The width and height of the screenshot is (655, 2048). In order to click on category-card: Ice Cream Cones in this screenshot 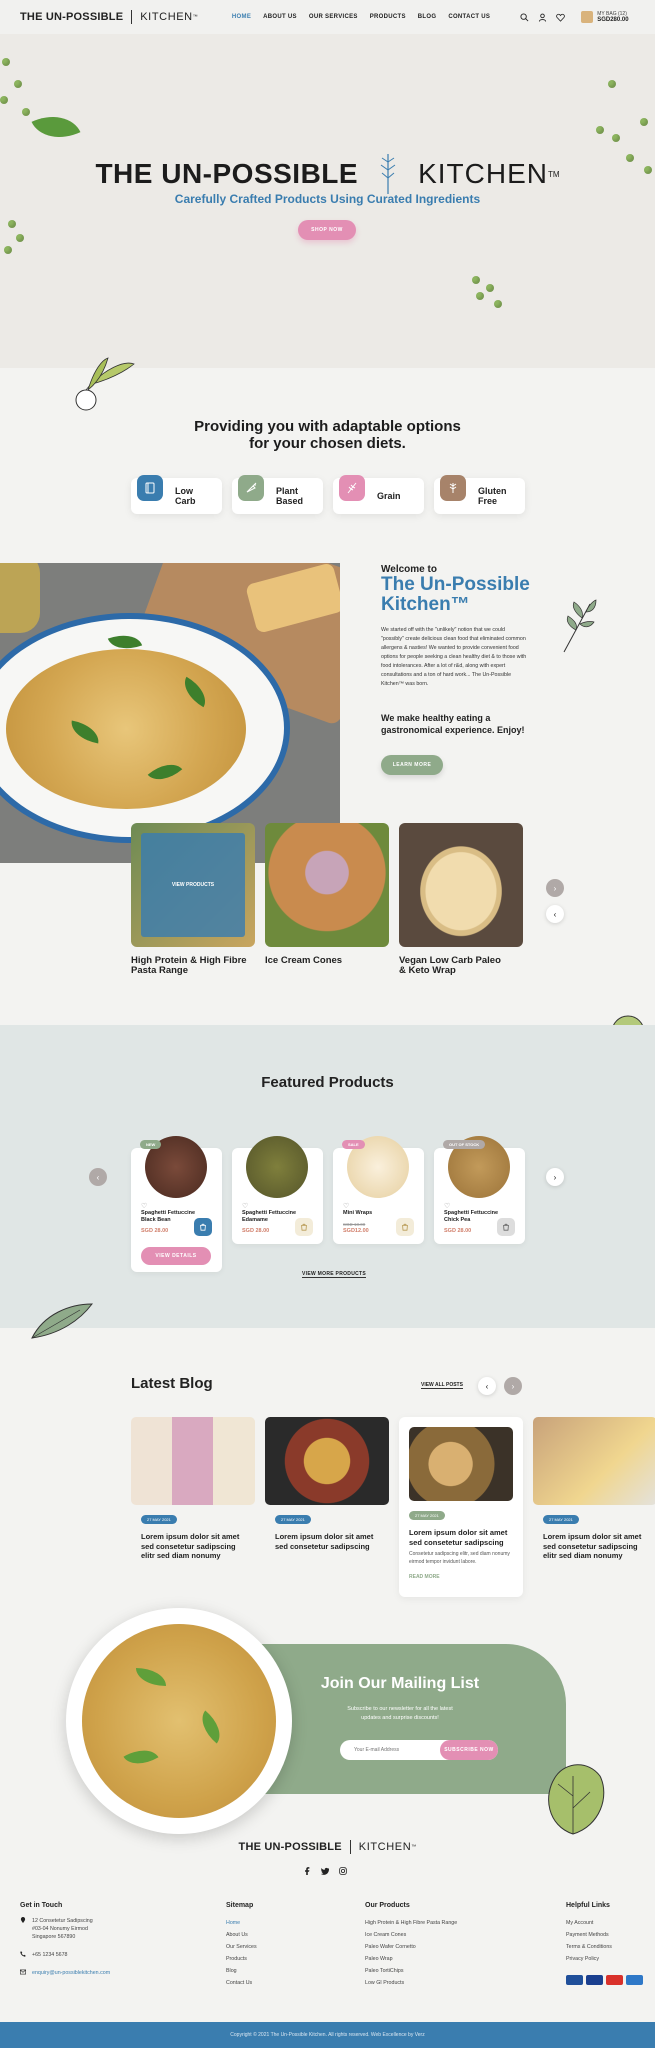, I will do `click(327, 899)`.